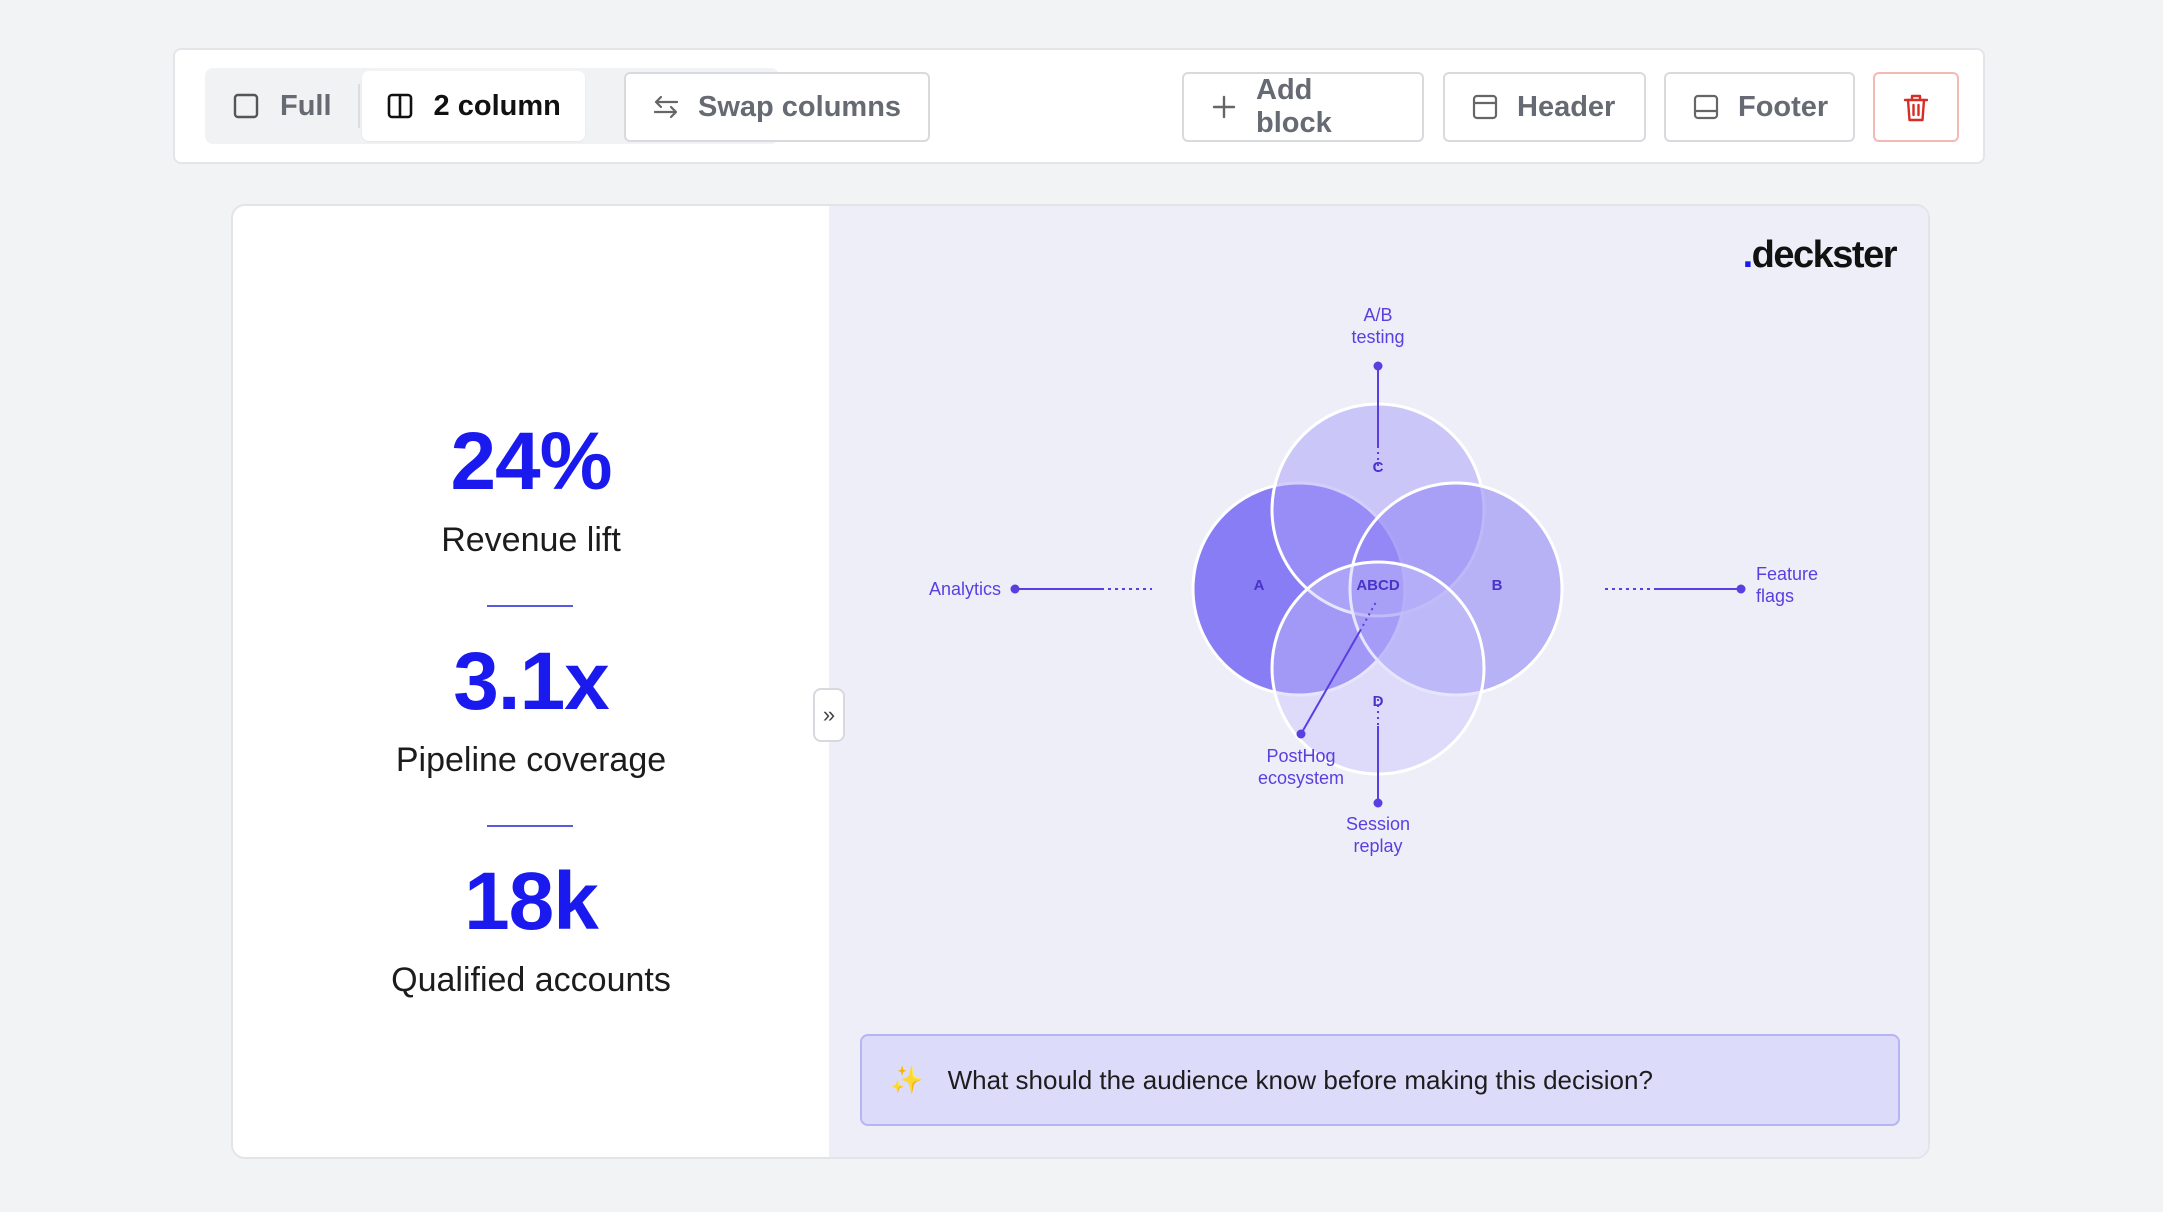 Image resolution: width=2163 pixels, height=1212 pixels. What do you see at coordinates (1294, 106) in the screenshot?
I see `add-block-label: Add block` at bounding box center [1294, 106].